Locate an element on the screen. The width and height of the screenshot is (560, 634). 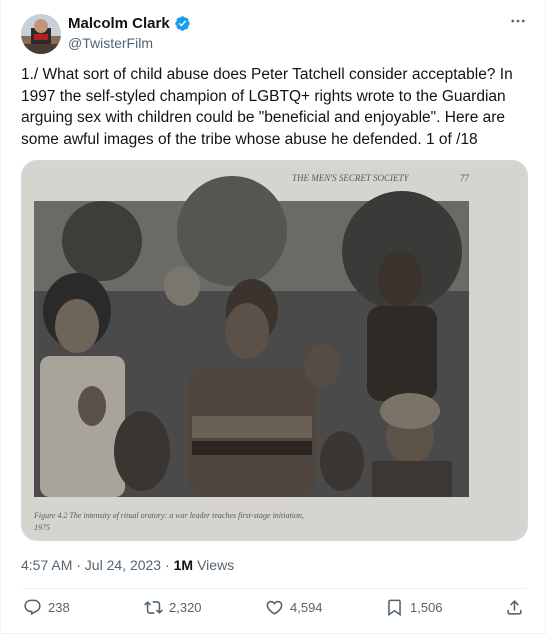
bookmark-button: 1,506 is located at coordinates (414, 607).